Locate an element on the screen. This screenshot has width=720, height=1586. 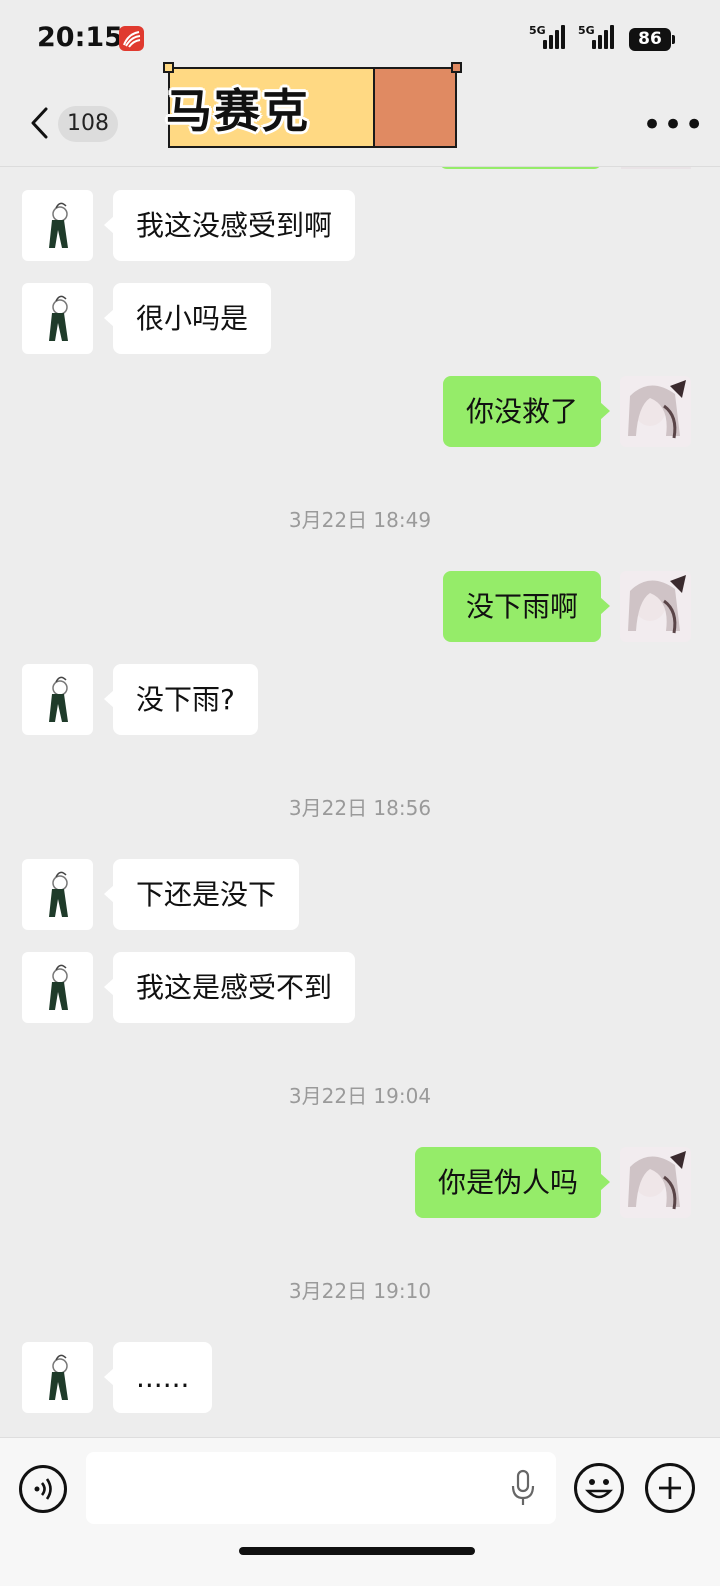
voice-icon is located at coordinates (43, 1489).